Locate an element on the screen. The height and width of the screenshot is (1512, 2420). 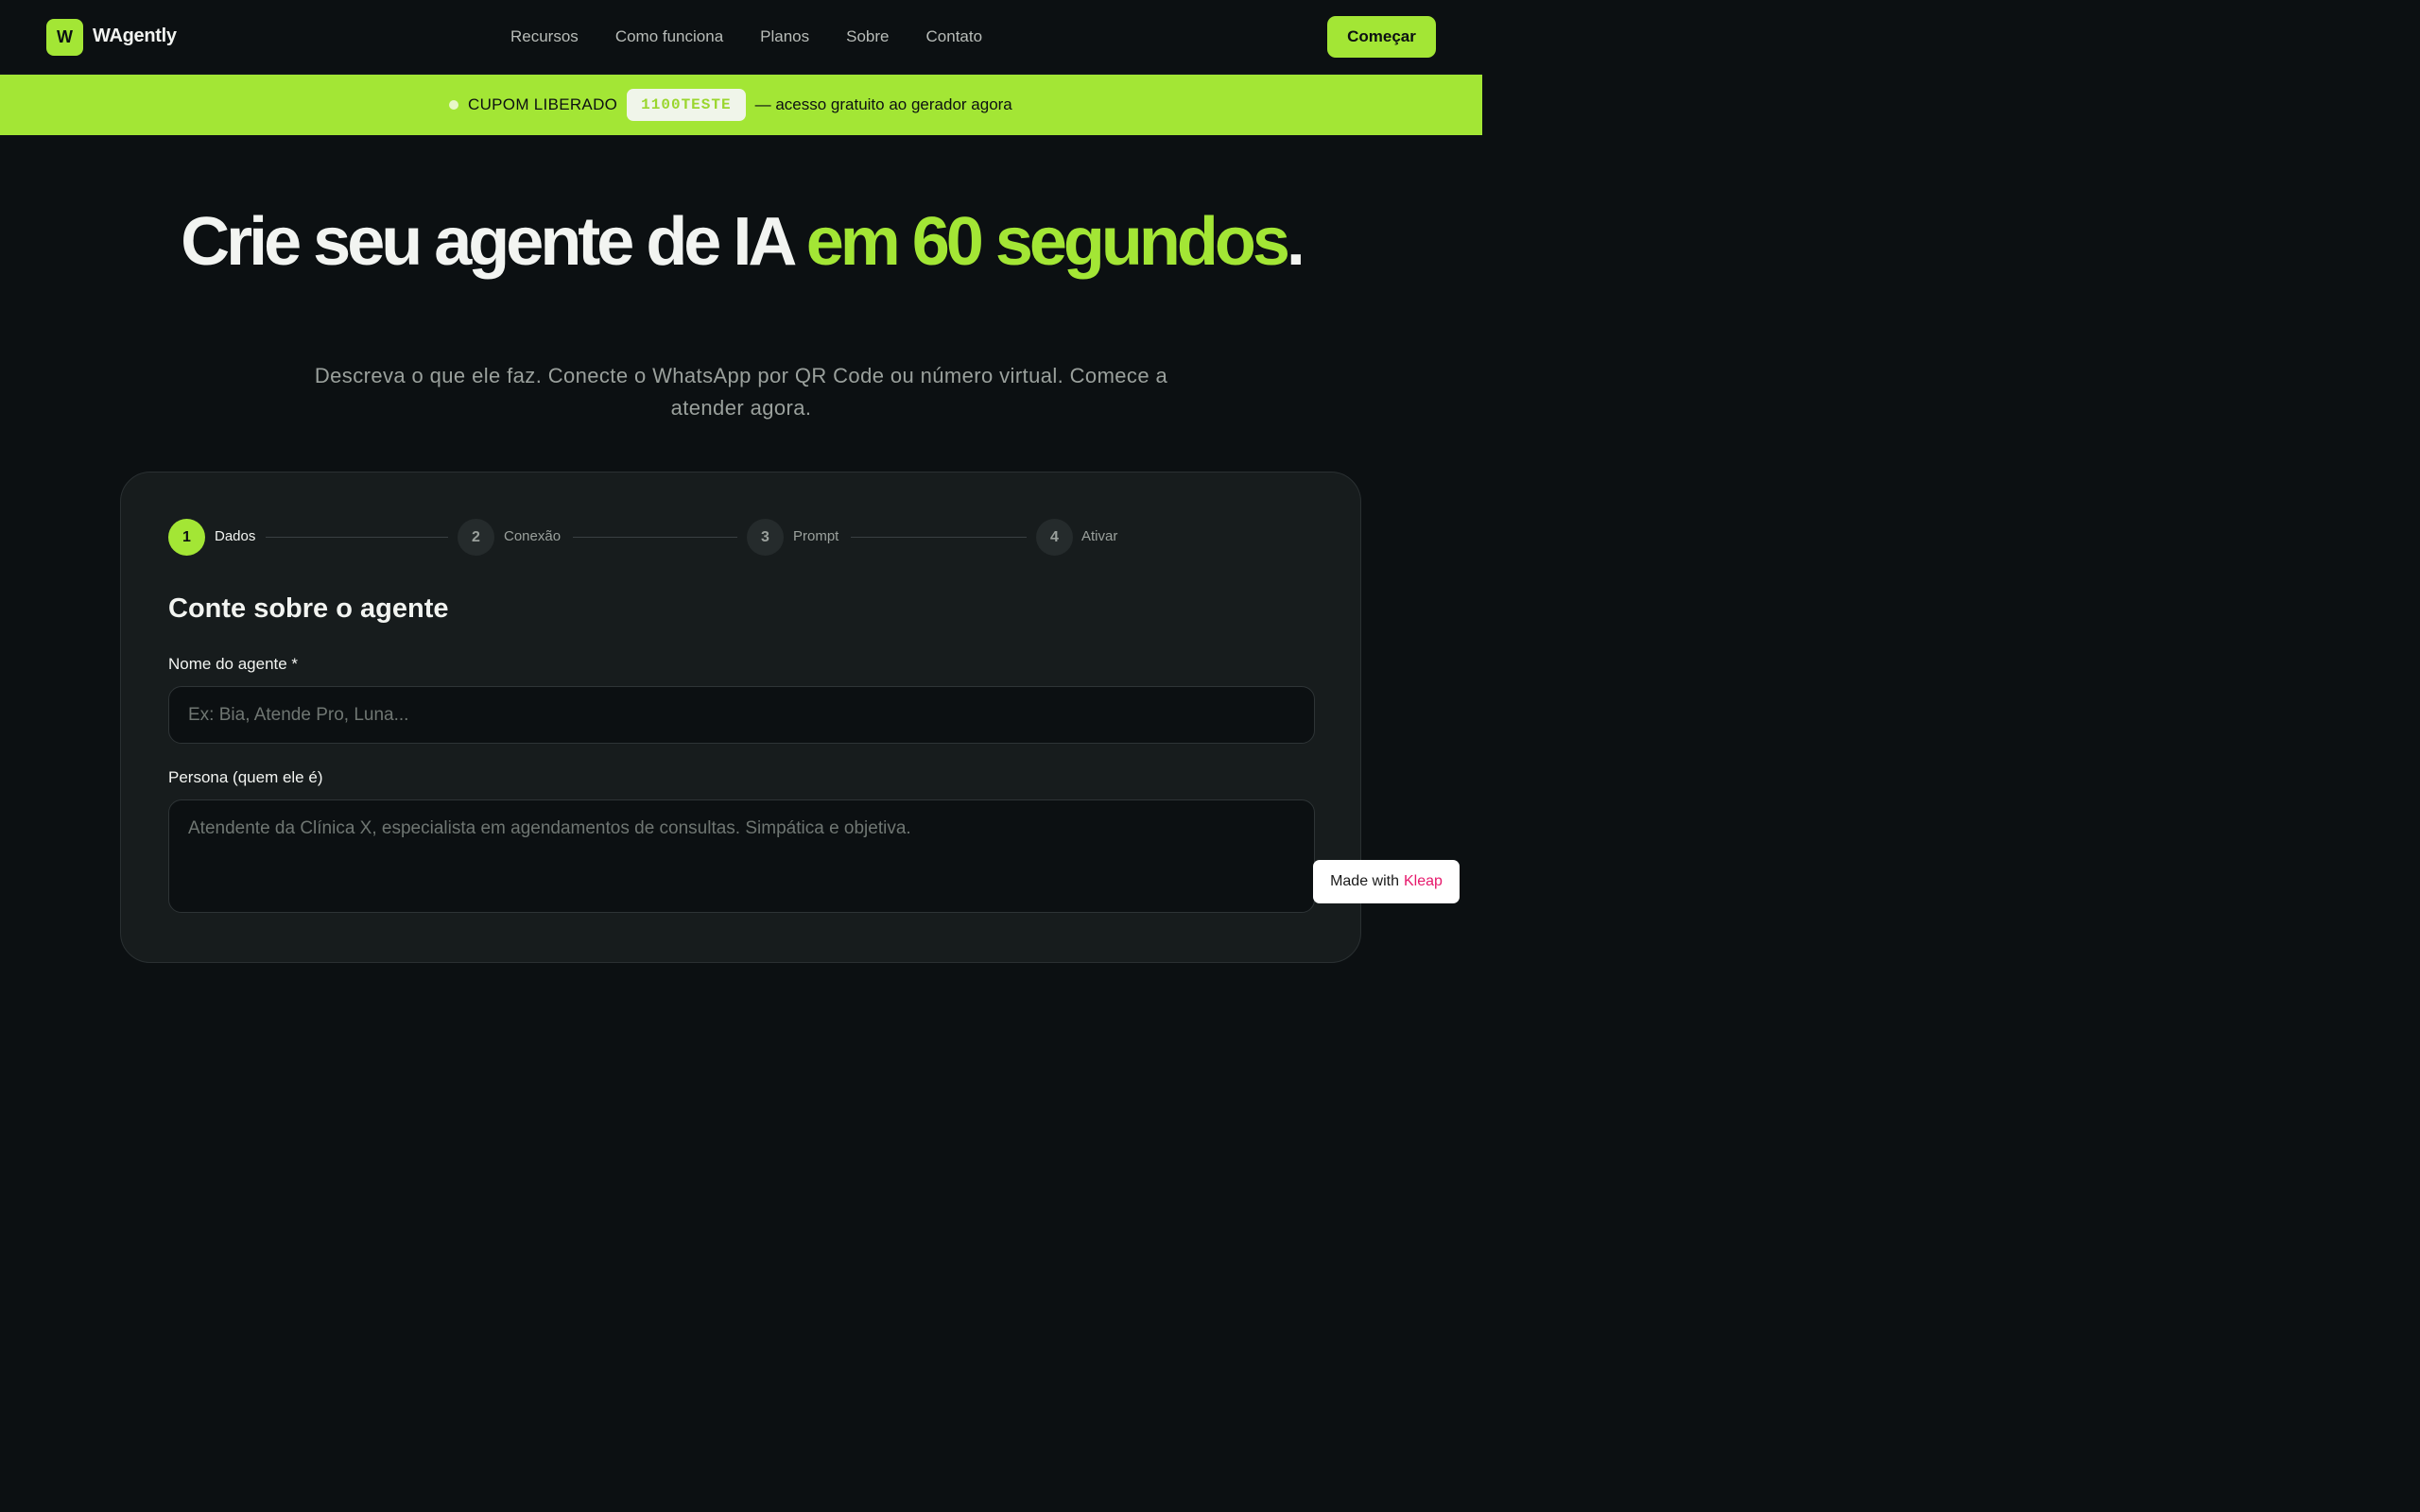
nav-link-sobre: Sobre is located at coordinates (867, 36).